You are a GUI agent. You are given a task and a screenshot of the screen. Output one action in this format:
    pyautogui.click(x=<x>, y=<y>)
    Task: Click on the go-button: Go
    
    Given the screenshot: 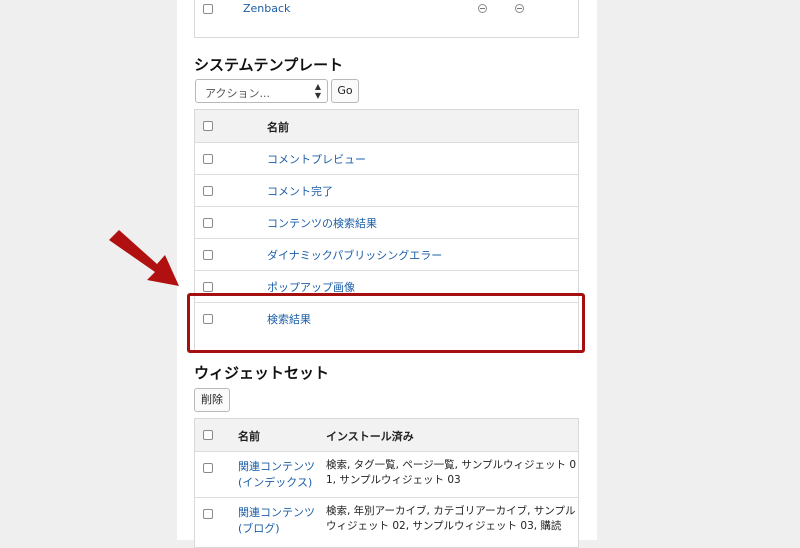 What is the action you would take?
    pyautogui.click(x=345, y=91)
    